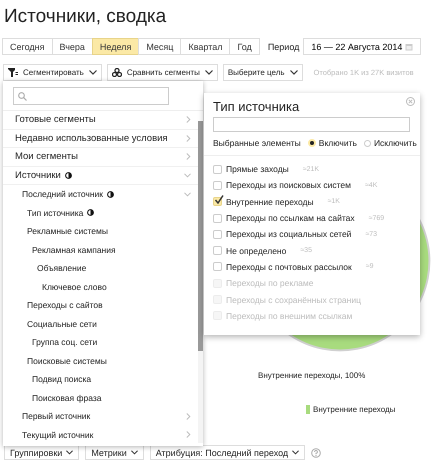 The height and width of the screenshot is (466, 434). Describe the element at coordinates (101, 231) in the screenshot. I see `menu-item: Рекламные системы` at that location.